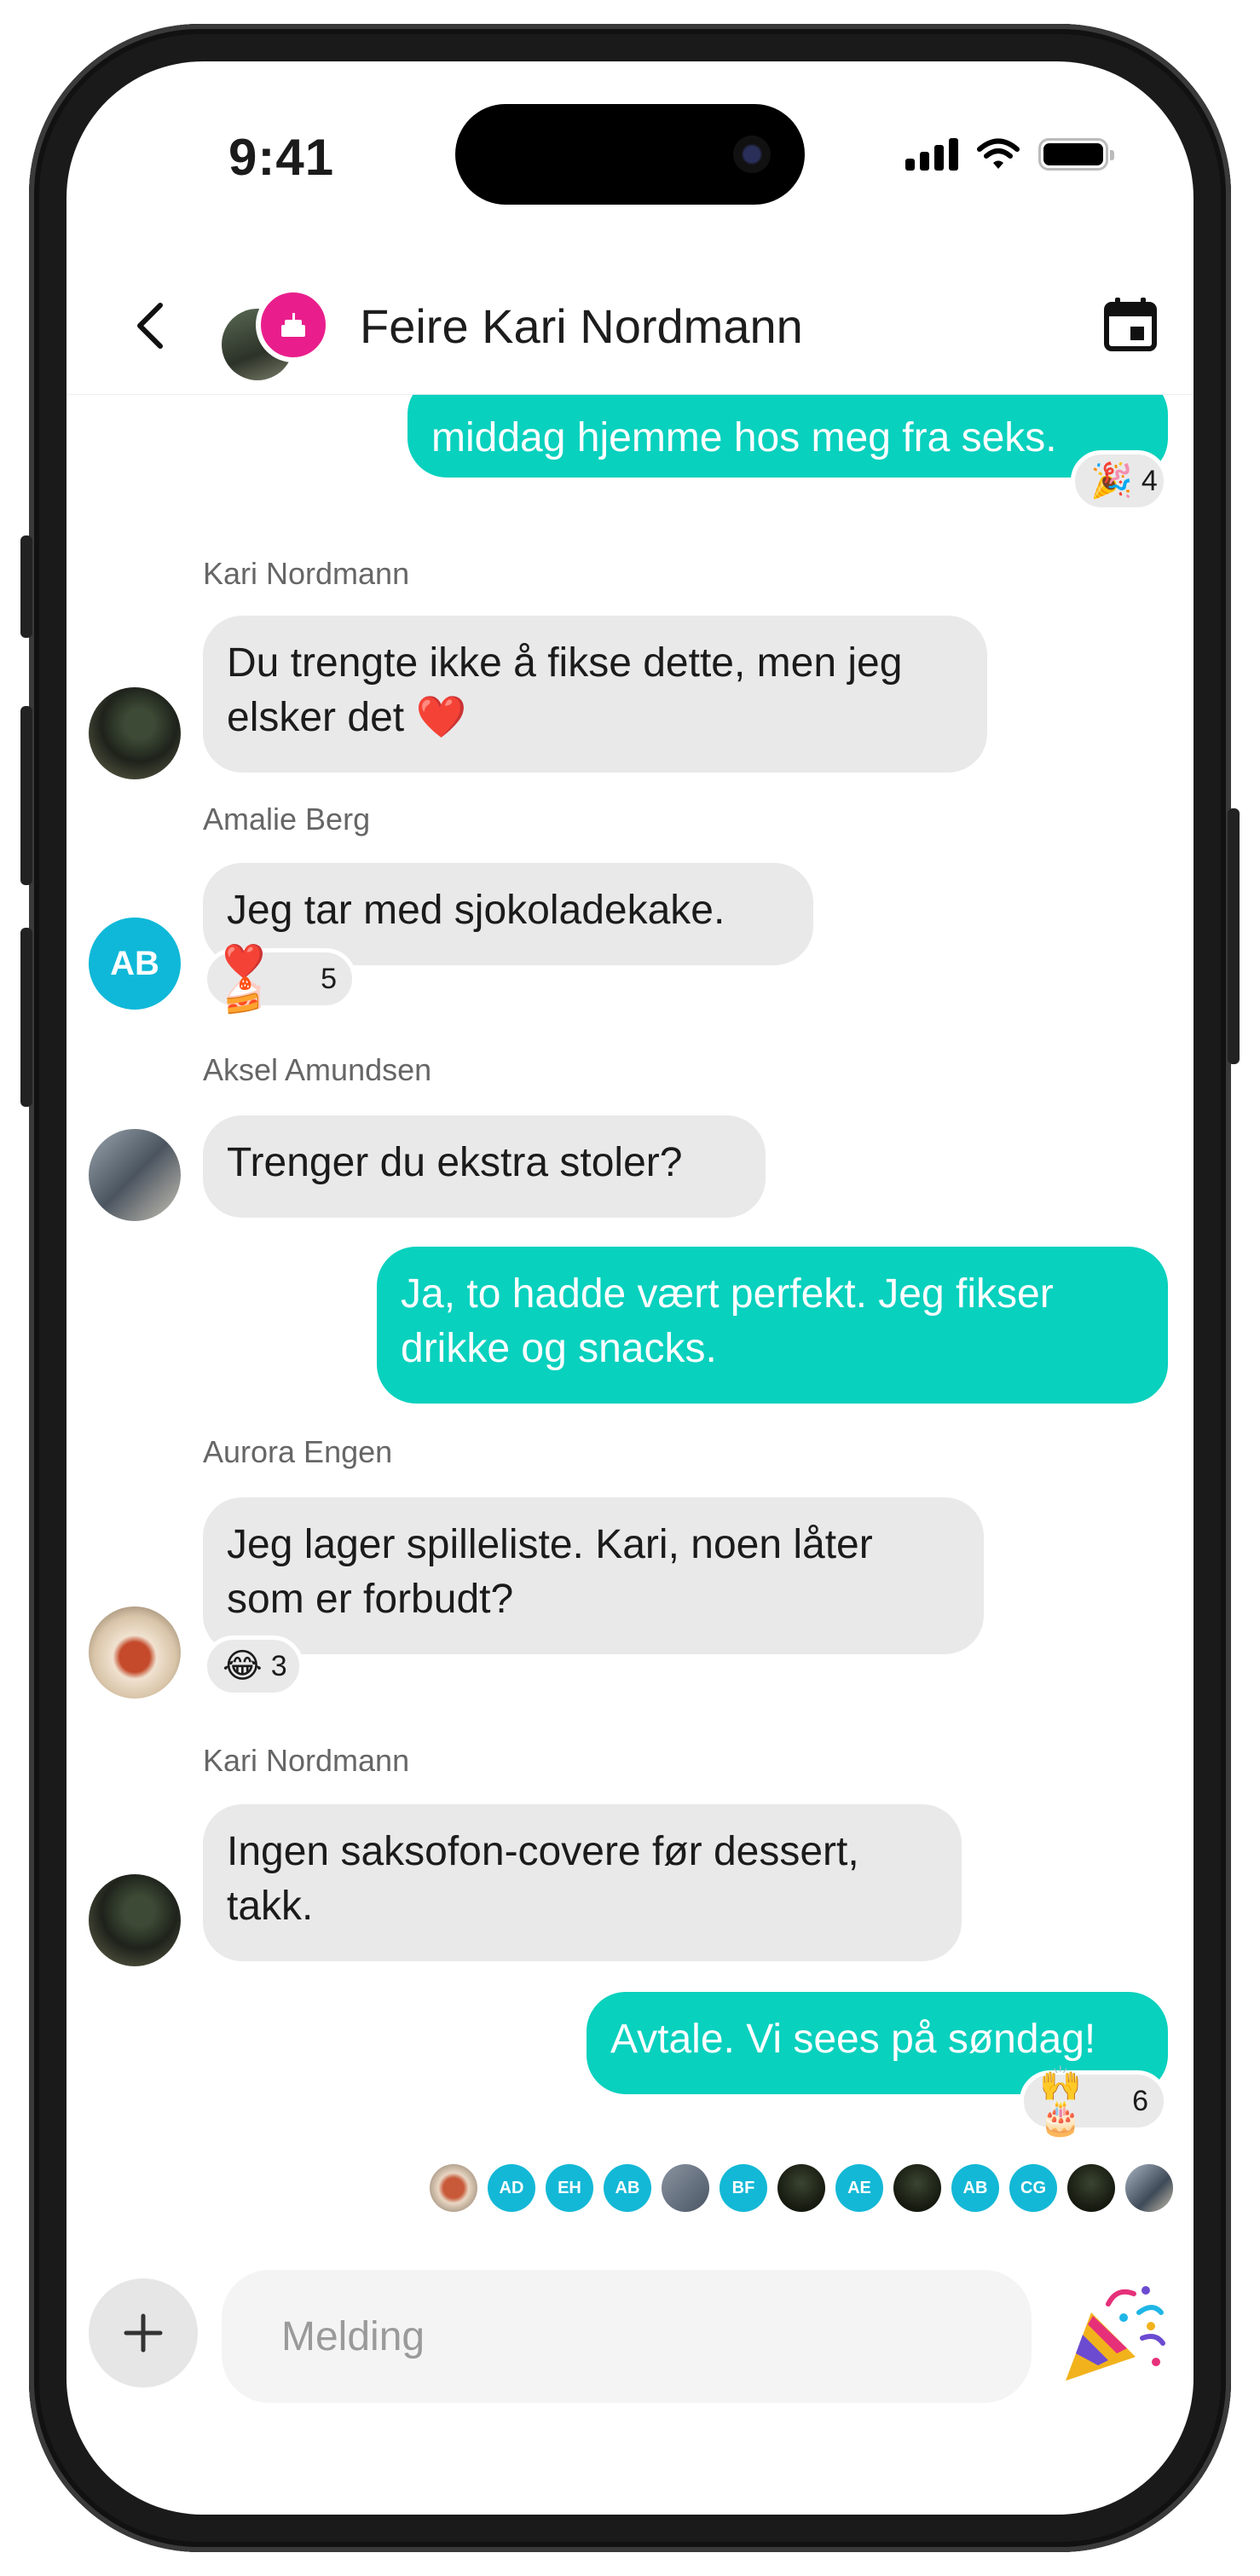 This screenshot has height=2576, width=1260. Describe the element at coordinates (543, 1879) in the screenshot. I see `message-text: Ingen saksofon-covere før dessert, takk.` at that location.